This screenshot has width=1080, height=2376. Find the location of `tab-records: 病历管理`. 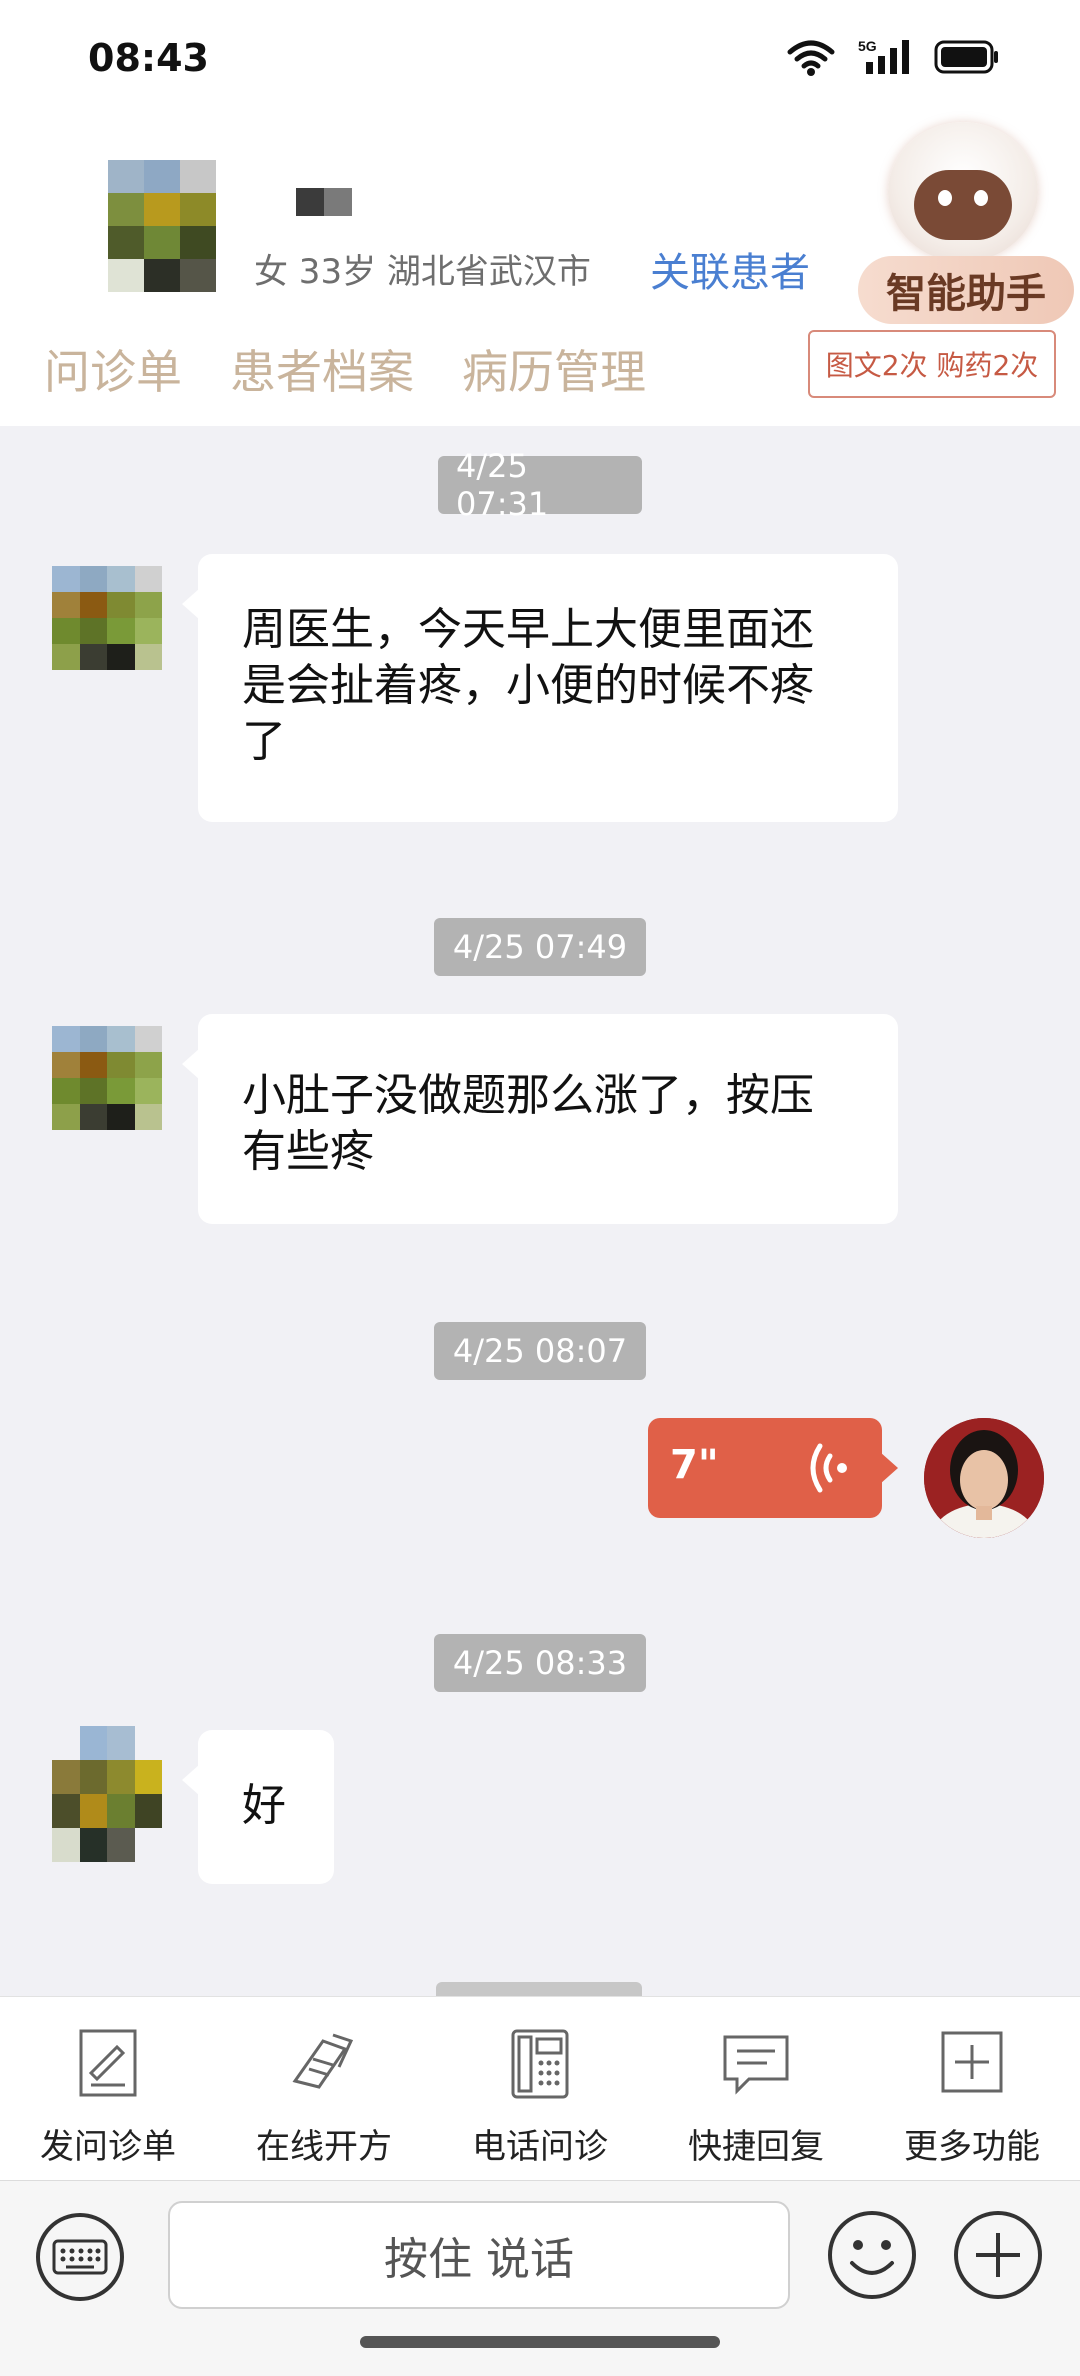

tab-records: 病历管理 is located at coordinates (554, 369).